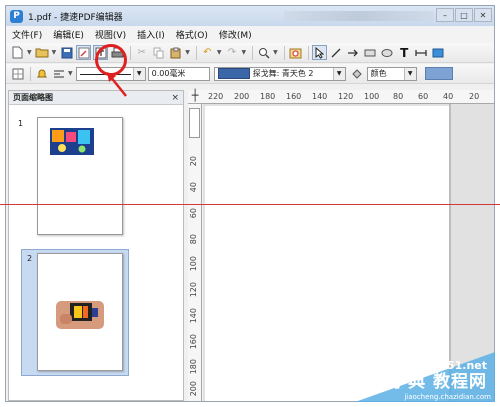  I want to click on color-preview-swatch, so click(438, 73).